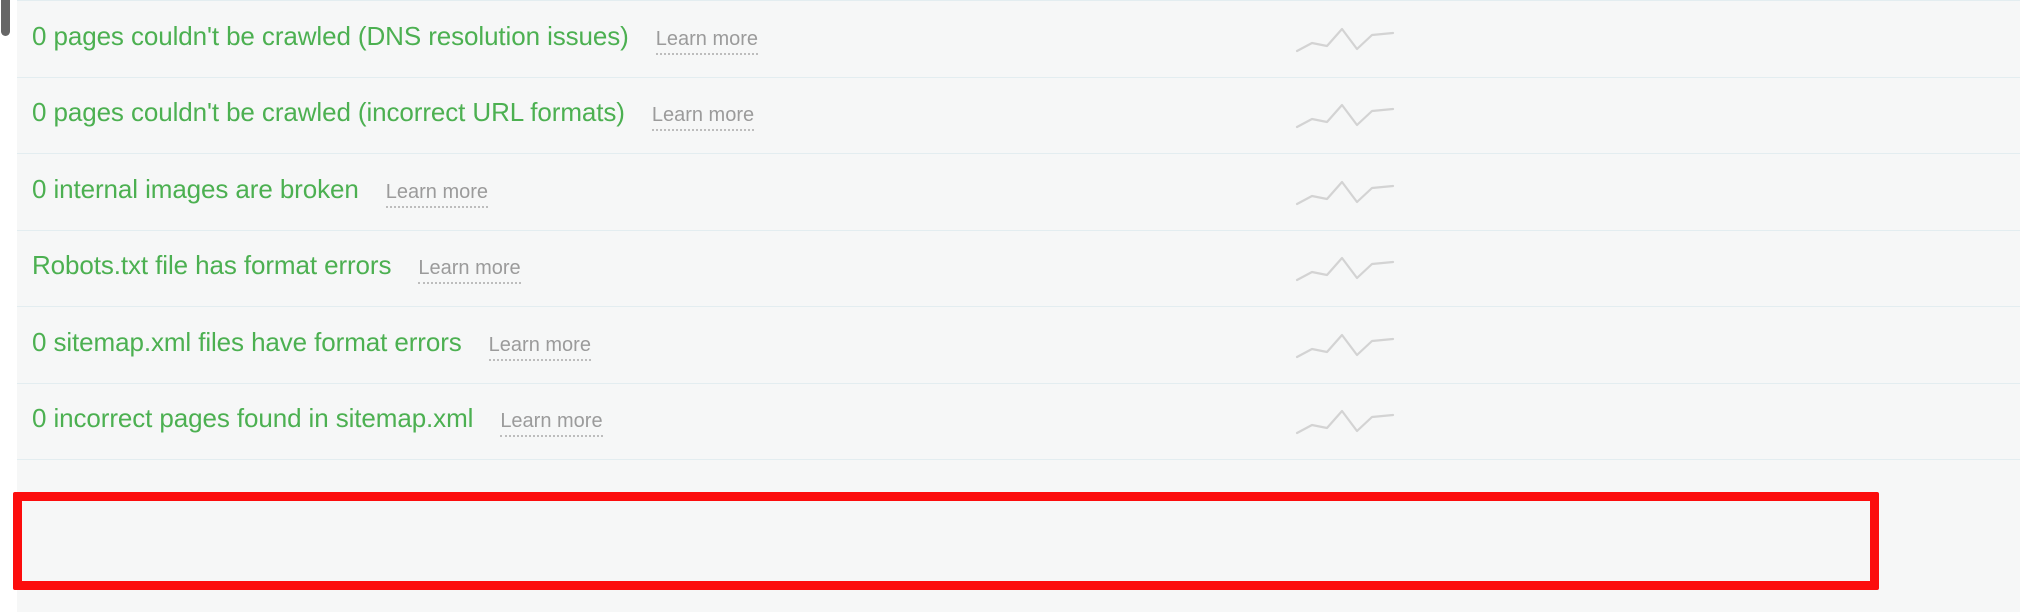  What do you see at coordinates (247, 341) in the screenshot?
I see `issue-label: 0 sitemap.xml files have format errors` at bounding box center [247, 341].